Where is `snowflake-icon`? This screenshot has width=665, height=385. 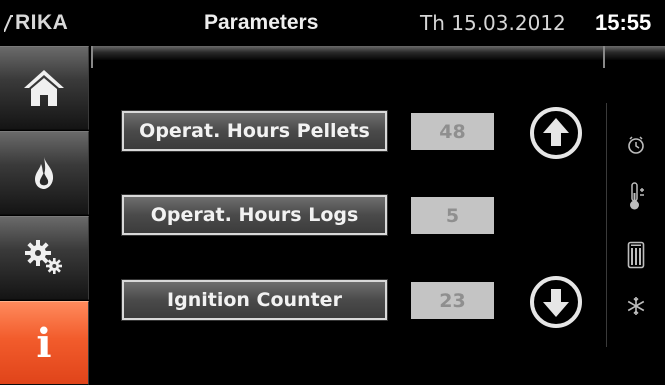
snowflake-icon is located at coordinates (636, 306).